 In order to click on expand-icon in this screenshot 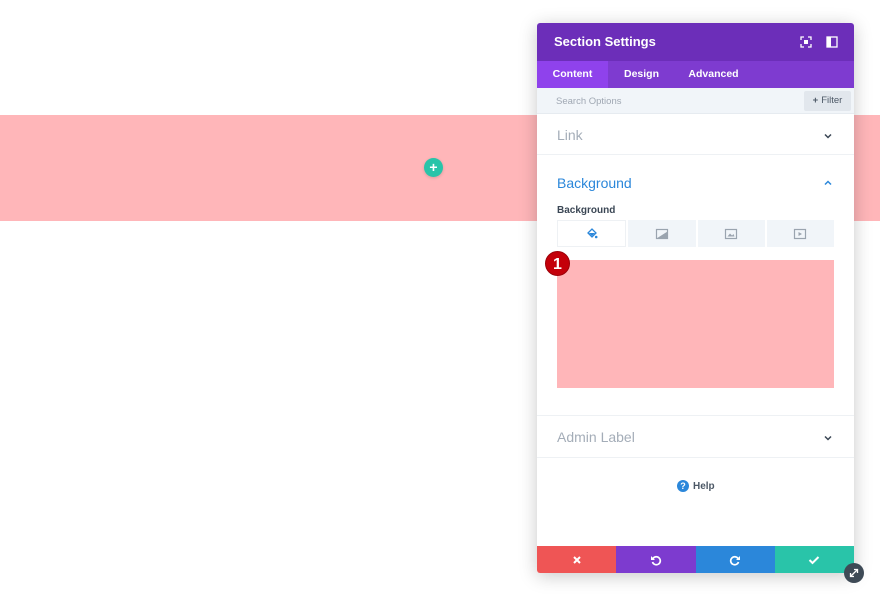, I will do `click(806, 42)`.